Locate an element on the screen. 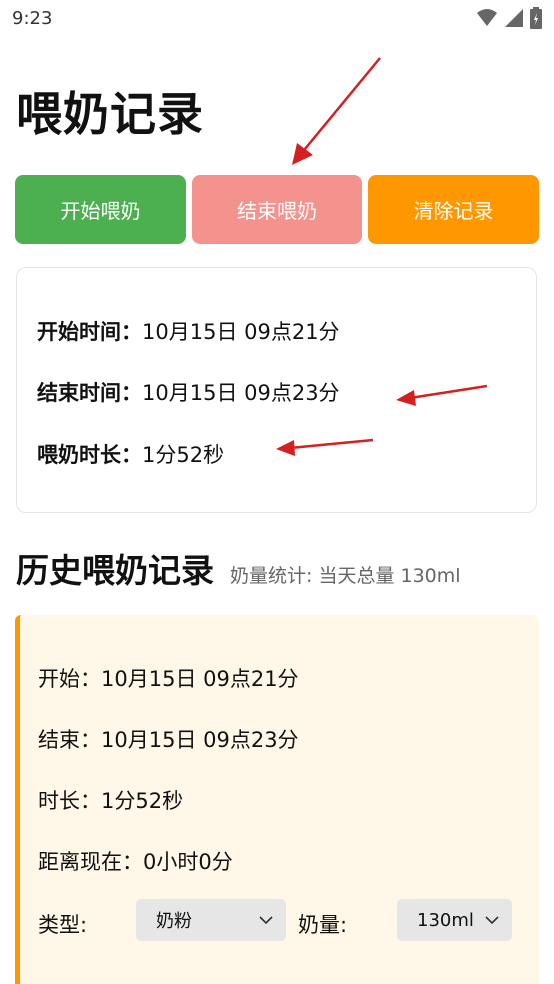 The image size is (554, 984). history-header: 历史喂奶记录 奶量统计: 当天总量 130ml is located at coordinates (238, 568).